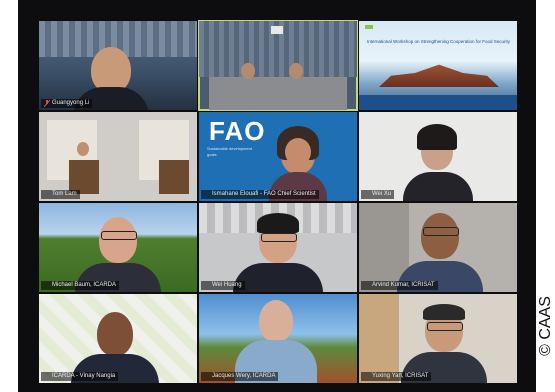  I want to click on participant-nameplate: Wei Xu, so click(378, 194).